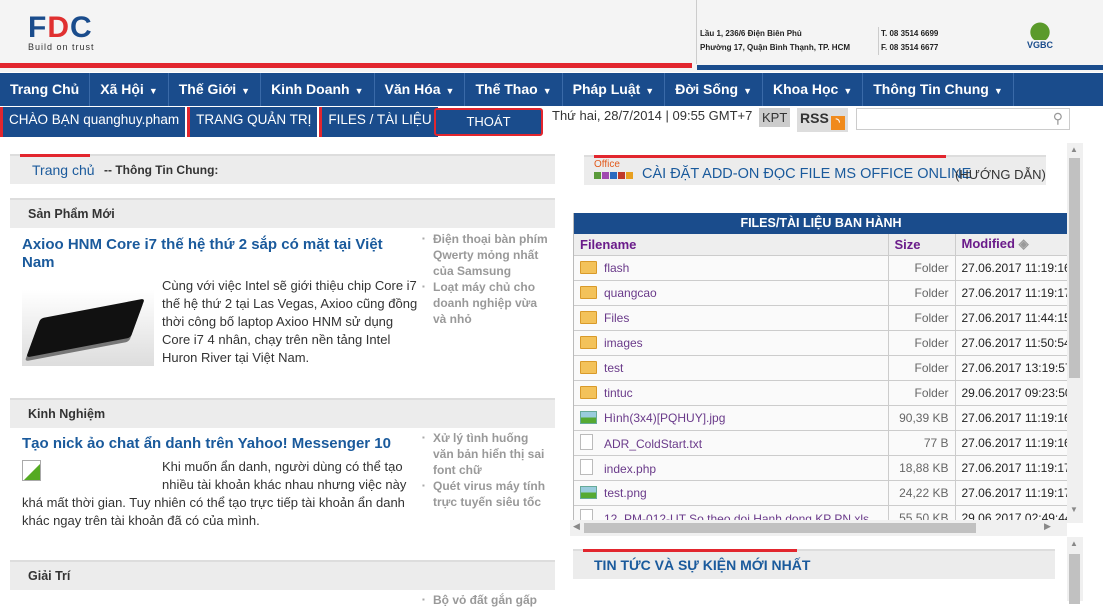 This screenshot has width=1103, height=608. Describe the element at coordinates (282, 169) in the screenshot. I see `breadcrumb: Trang chủ -- Thông Tin Chung:` at that location.